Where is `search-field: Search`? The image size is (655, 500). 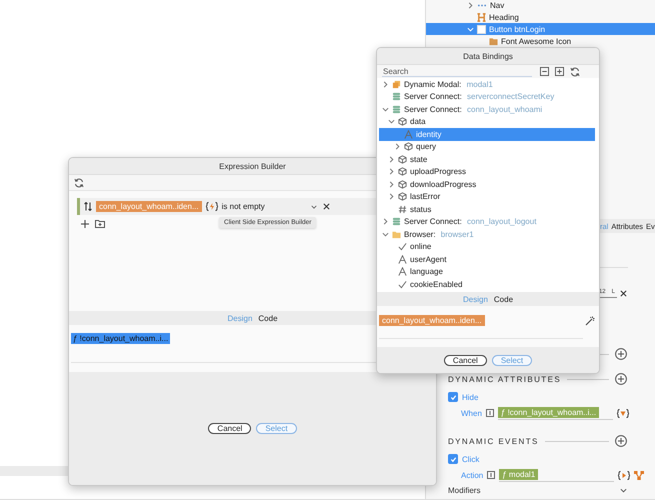
search-field: Search is located at coordinates (457, 71).